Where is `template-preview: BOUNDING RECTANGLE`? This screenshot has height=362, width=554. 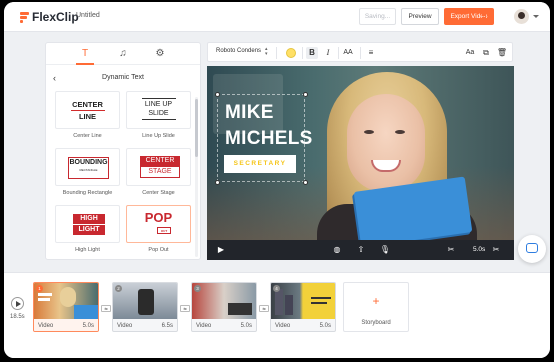 template-preview: BOUNDING RECTANGLE is located at coordinates (88, 168).